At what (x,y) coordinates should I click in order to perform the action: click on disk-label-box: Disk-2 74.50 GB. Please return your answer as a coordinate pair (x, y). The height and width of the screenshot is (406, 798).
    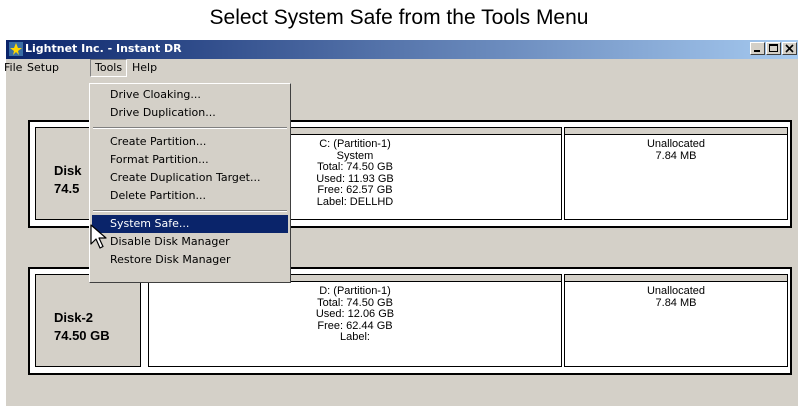
    Looking at the image, I should click on (88, 320).